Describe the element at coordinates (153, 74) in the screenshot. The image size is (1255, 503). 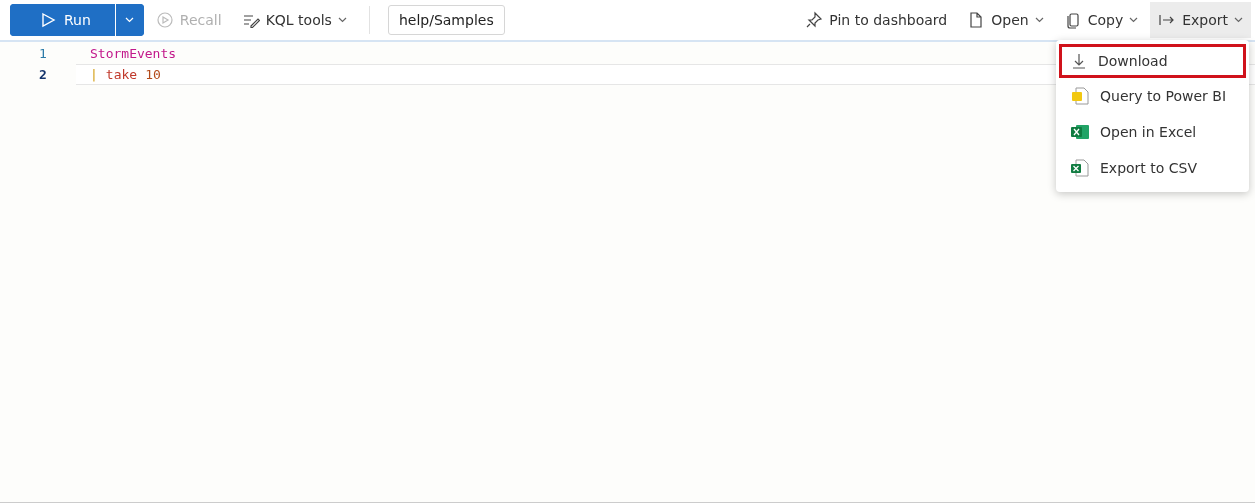
I see `code-token: 10` at that location.